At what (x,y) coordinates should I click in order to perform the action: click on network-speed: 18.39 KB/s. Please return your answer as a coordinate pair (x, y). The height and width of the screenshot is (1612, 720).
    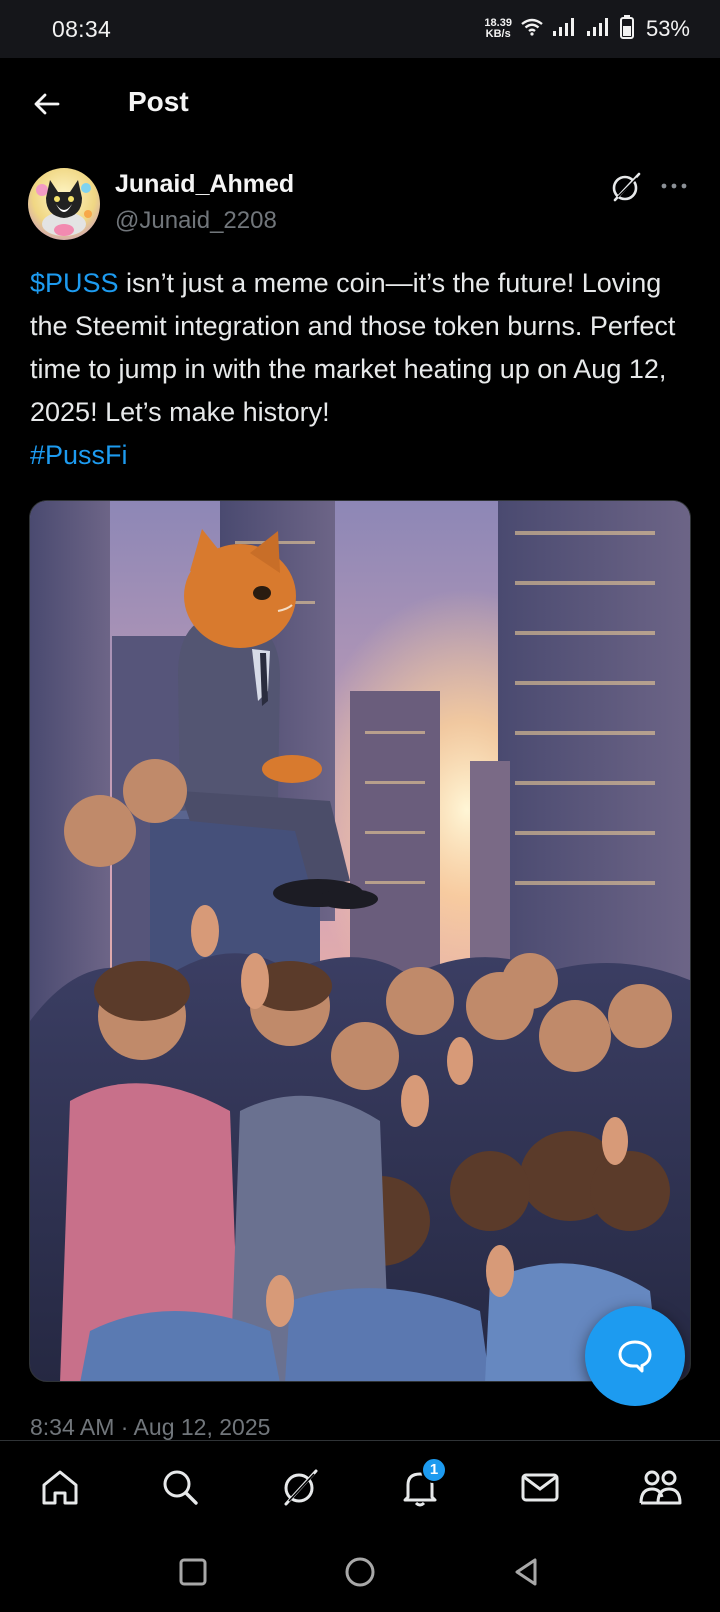
    Looking at the image, I should click on (498, 29).